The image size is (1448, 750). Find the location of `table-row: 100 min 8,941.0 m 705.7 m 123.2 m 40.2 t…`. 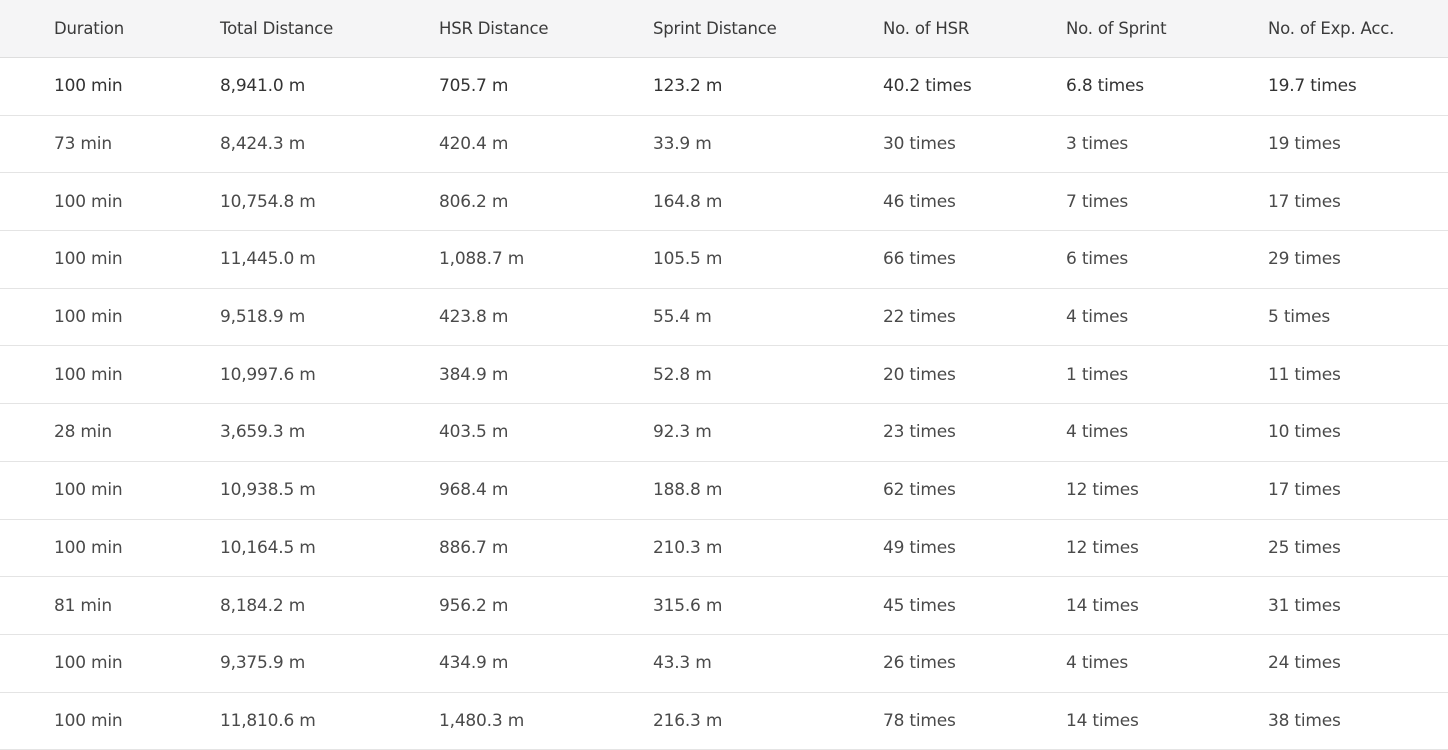

table-row: 100 min 8,941.0 m 705.7 m 123.2 m 40.2 t… is located at coordinates (724, 87).